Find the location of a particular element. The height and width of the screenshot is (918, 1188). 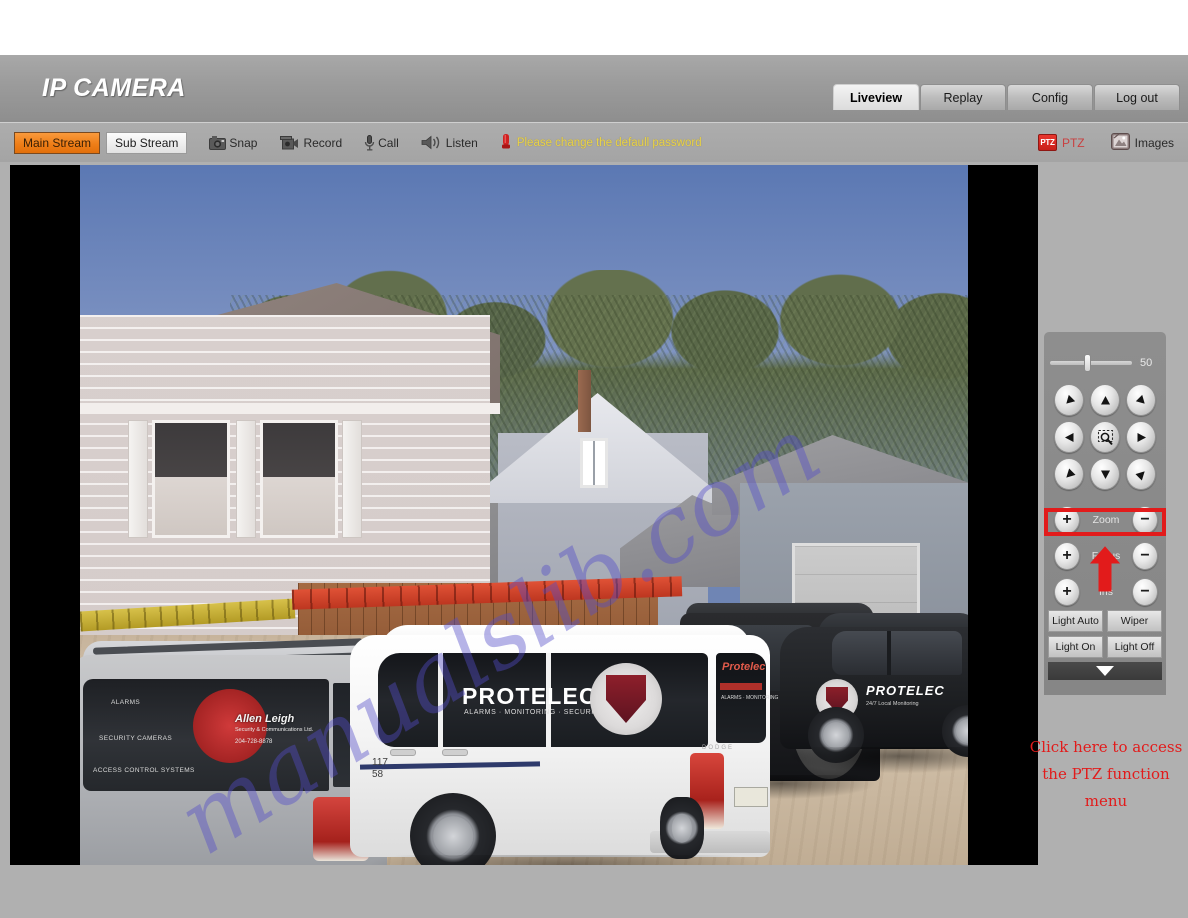

ptz-speed-slider is located at coordinates (1091, 363).